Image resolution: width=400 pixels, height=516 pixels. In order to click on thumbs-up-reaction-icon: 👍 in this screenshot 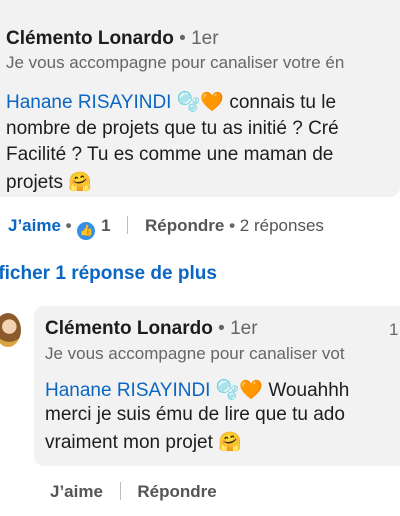, I will do `click(86, 231)`.